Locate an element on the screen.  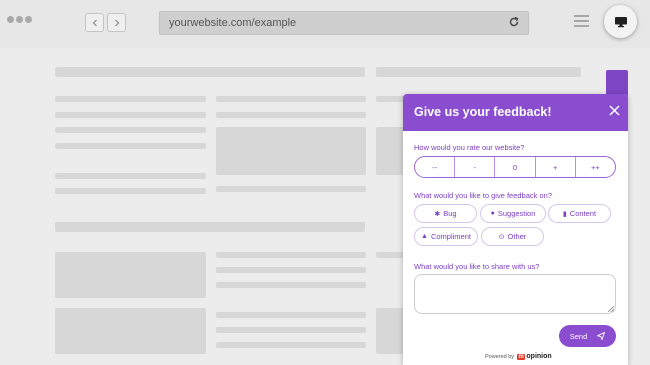
mopinion-logo: m opinion is located at coordinates (534, 356).